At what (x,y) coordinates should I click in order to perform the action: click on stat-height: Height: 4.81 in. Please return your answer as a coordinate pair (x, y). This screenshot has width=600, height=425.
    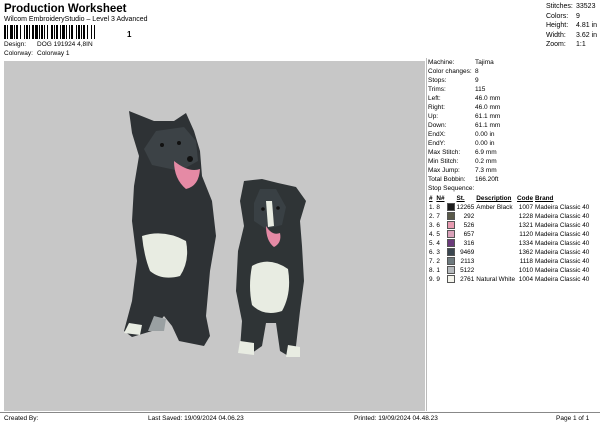
    Looking at the image, I should click on (572, 25).